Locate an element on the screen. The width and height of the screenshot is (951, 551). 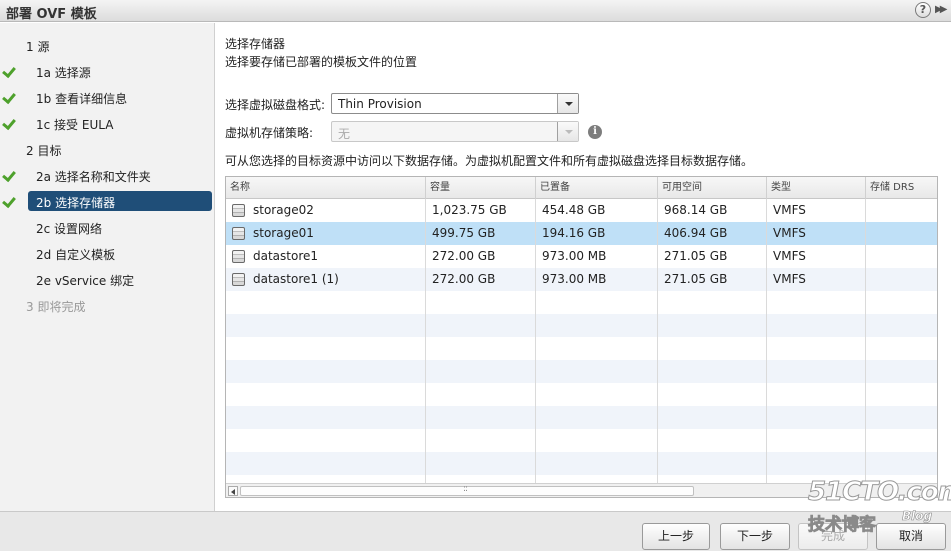
wizard-step-label: 3 即将完成 is located at coordinates (56, 307).